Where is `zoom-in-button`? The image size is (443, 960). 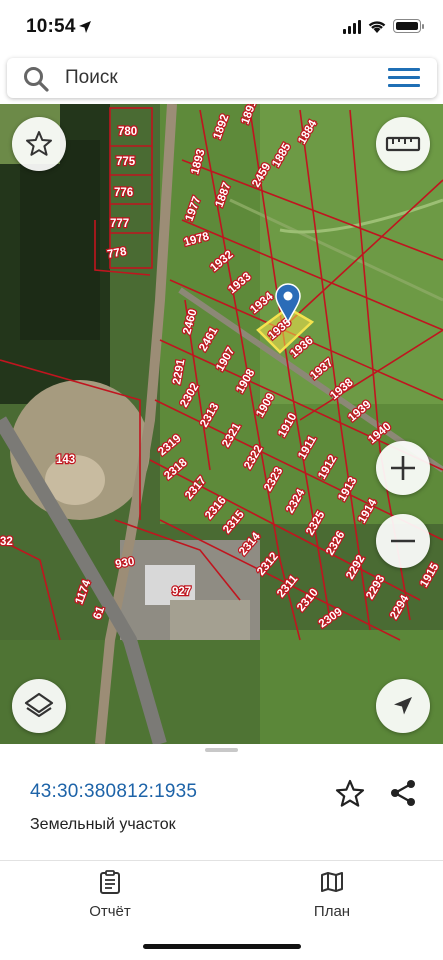
zoom-in-button is located at coordinates (403, 468).